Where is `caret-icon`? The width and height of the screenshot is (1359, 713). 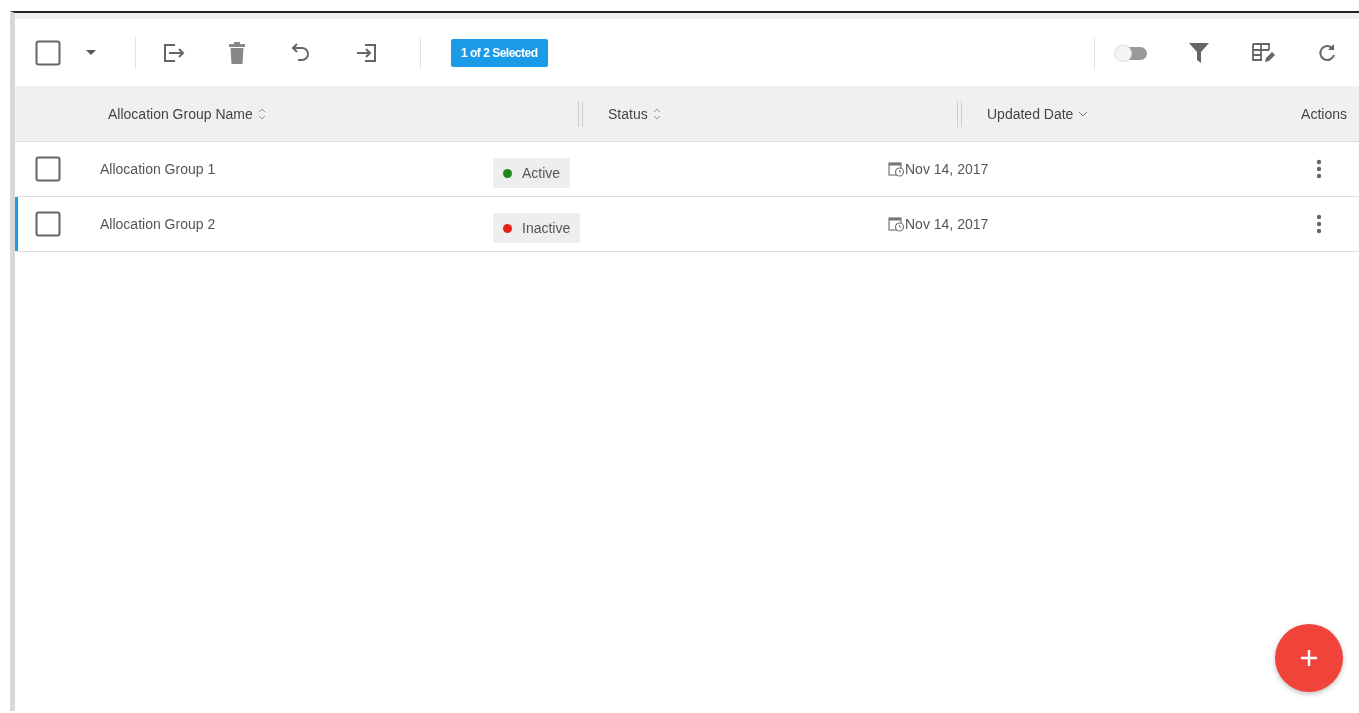
caret-icon is located at coordinates (91, 52).